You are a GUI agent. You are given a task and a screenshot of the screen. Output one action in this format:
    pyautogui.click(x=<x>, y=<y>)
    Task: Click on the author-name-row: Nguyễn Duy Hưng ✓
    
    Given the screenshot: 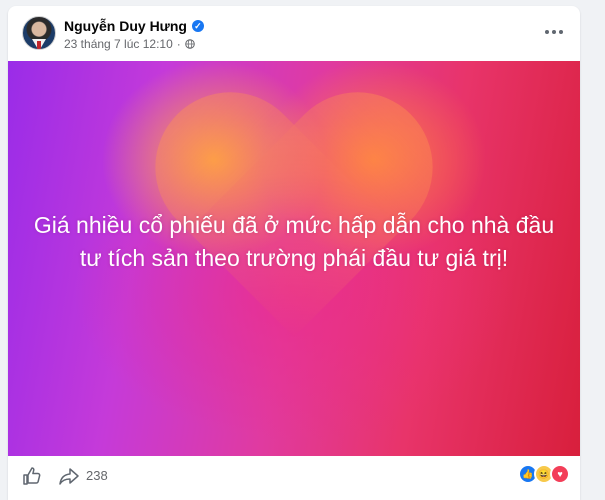 What is the action you would take?
    pyautogui.click(x=134, y=26)
    